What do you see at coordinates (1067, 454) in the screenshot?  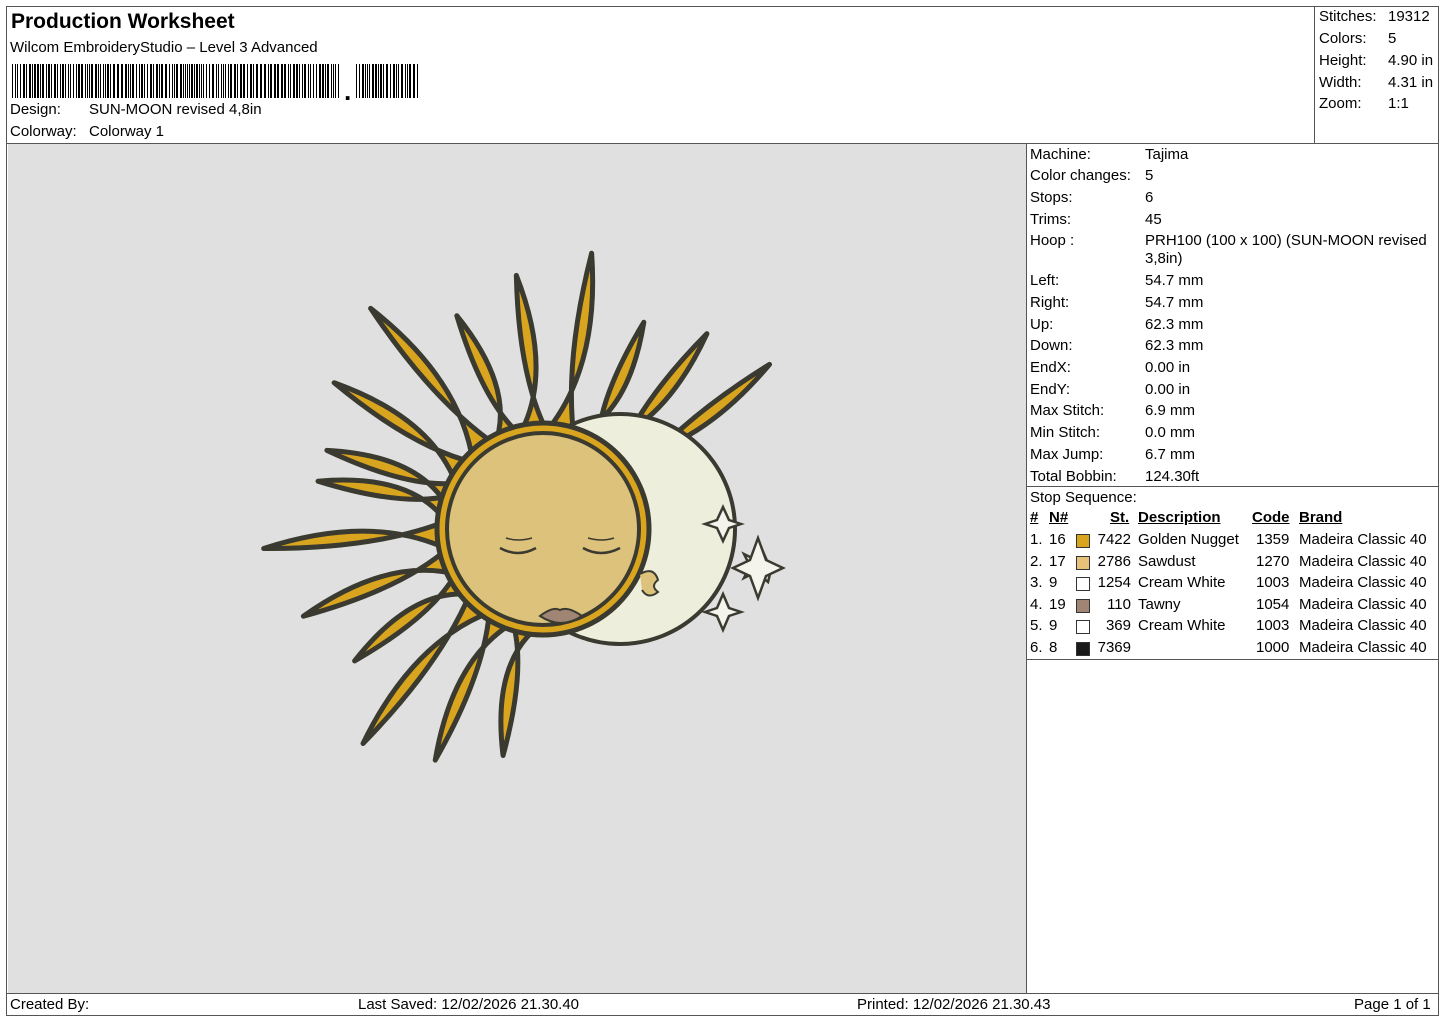 I see `info-label: Max Jump:` at bounding box center [1067, 454].